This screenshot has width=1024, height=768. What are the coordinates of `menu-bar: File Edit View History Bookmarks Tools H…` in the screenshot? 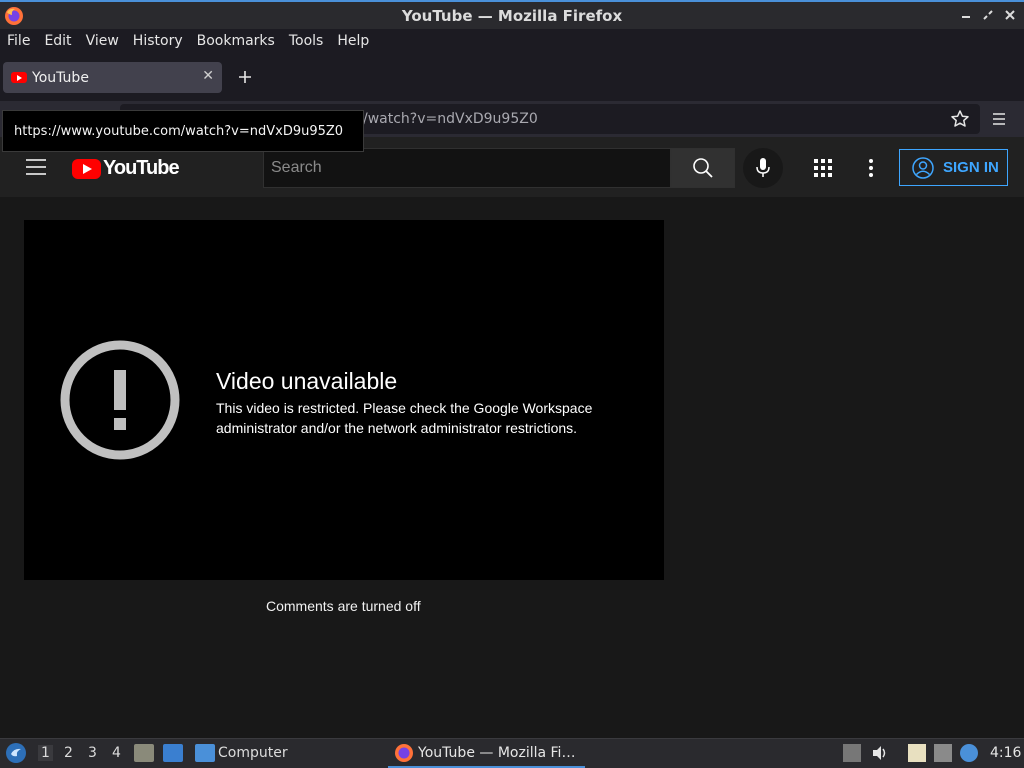 It's located at (512, 41).